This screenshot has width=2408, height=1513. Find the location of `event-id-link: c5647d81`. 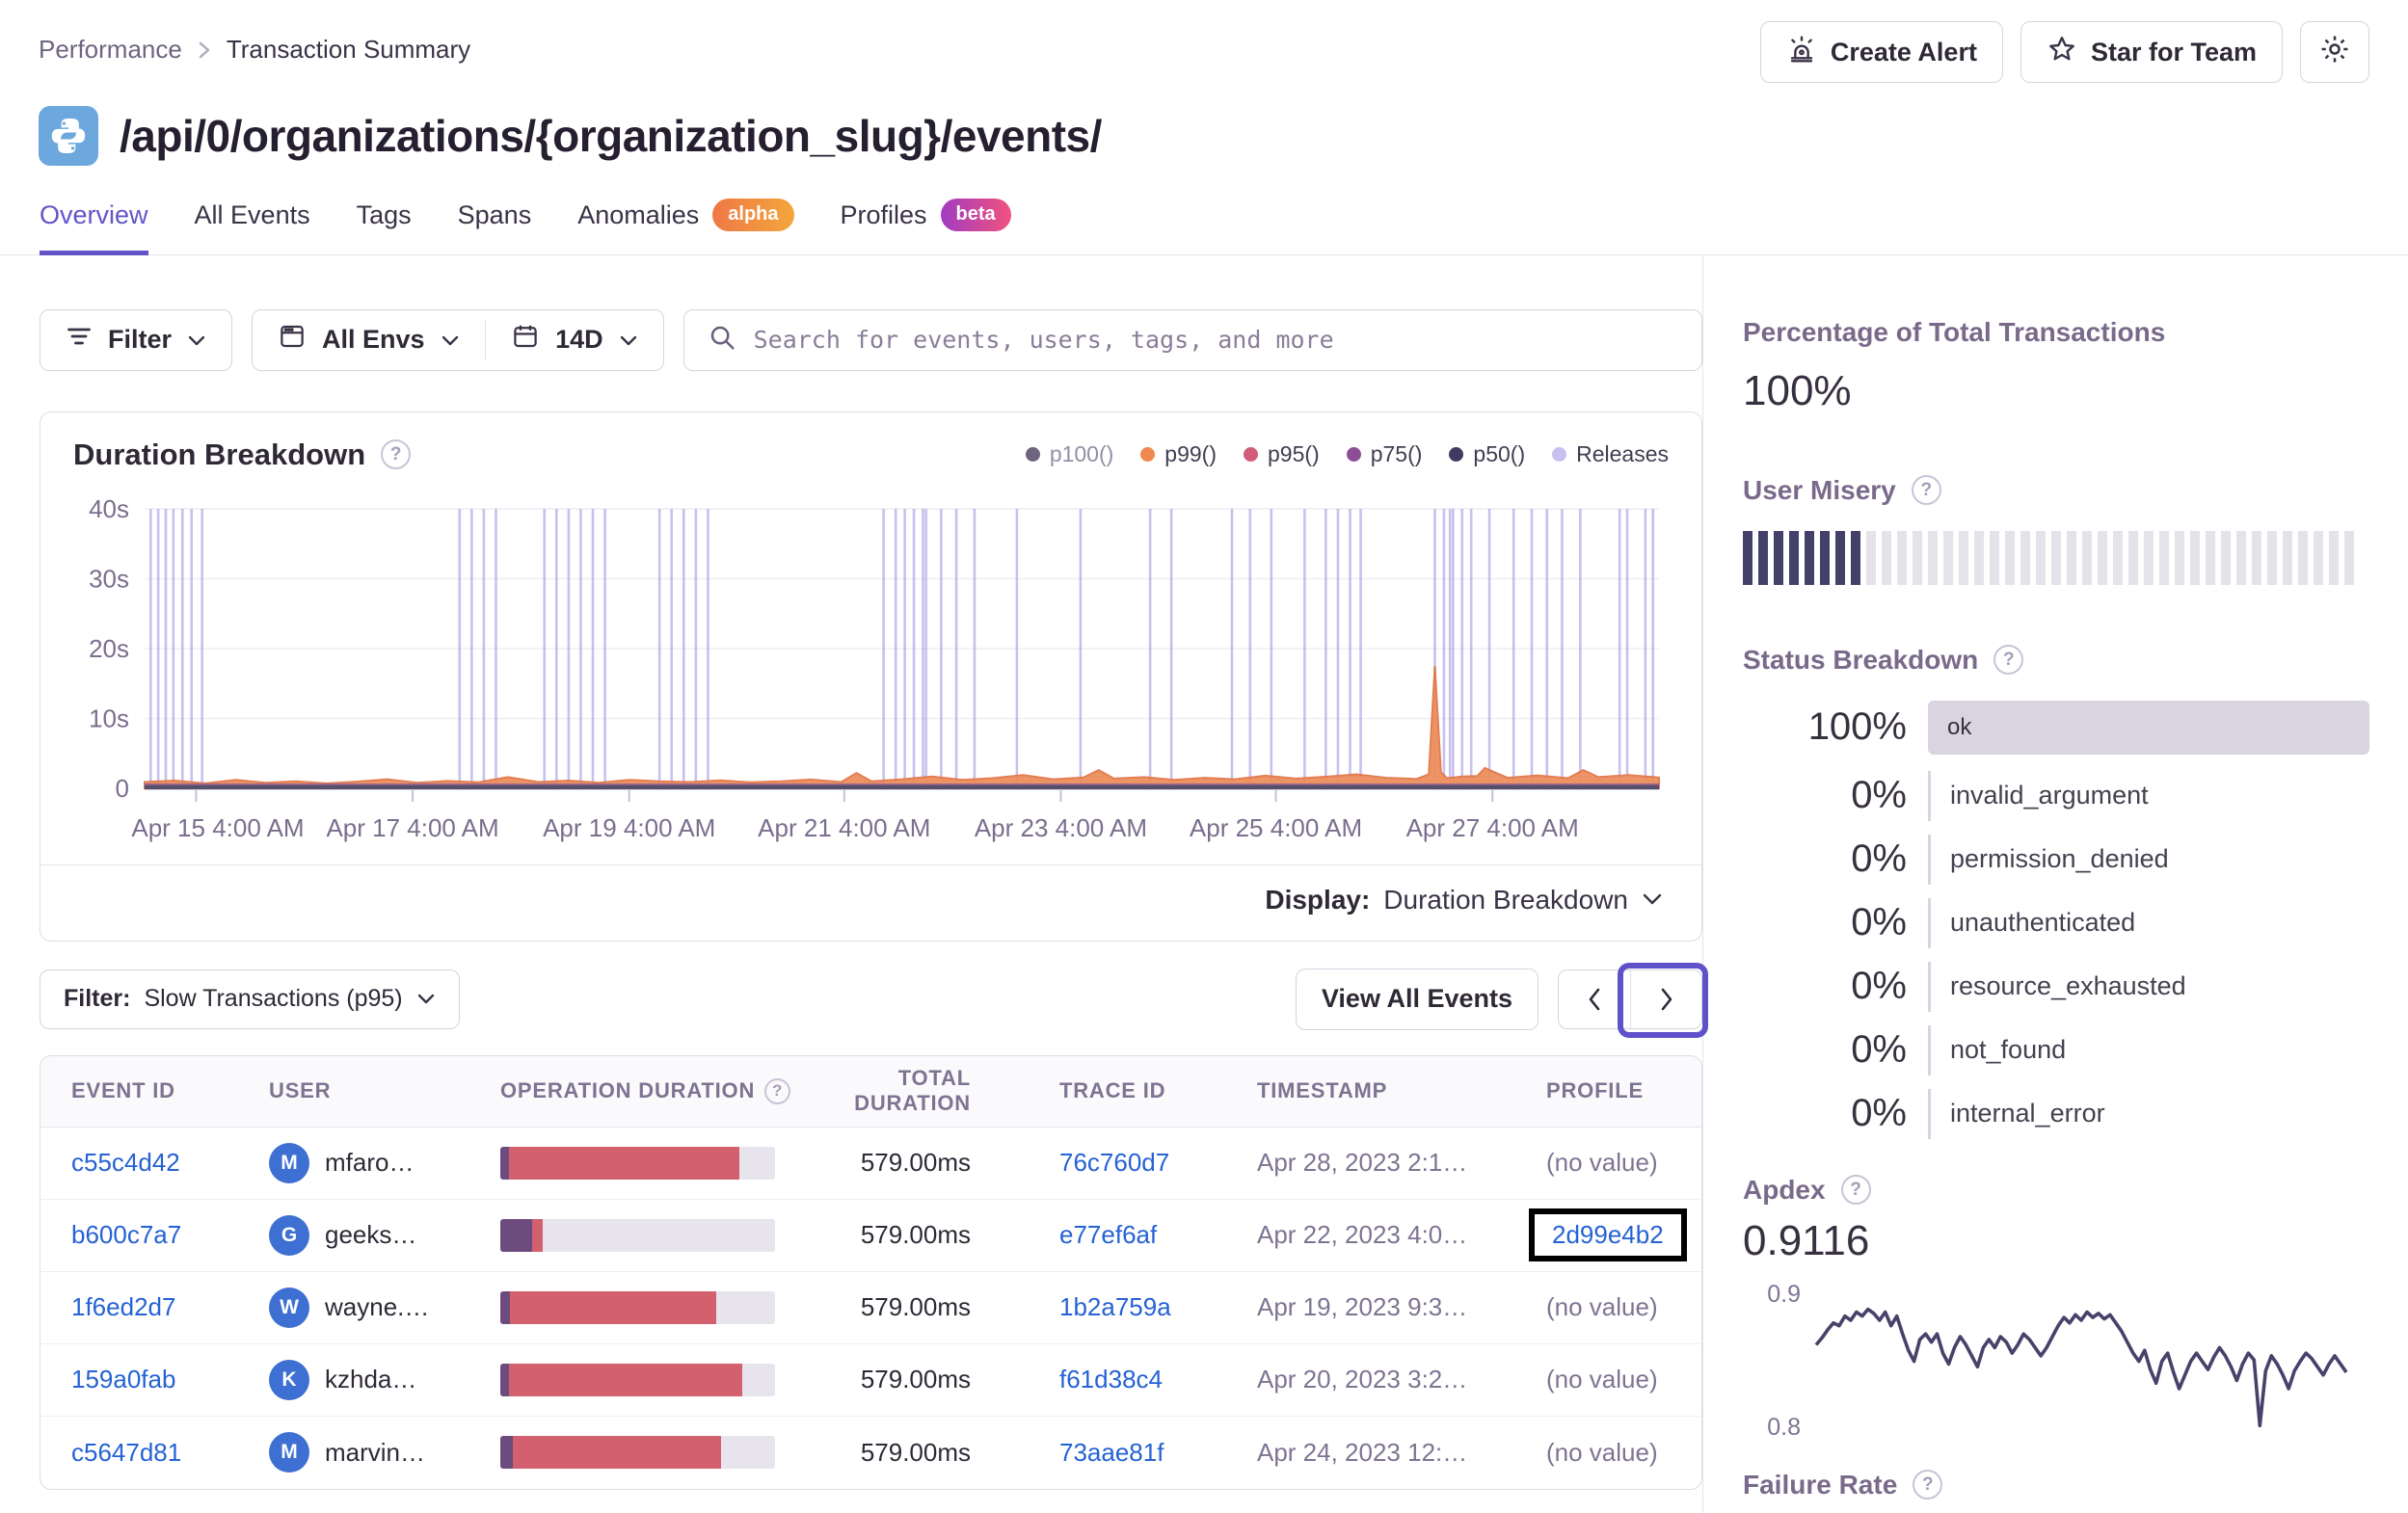

event-id-link: c5647d81 is located at coordinates (126, 1452).